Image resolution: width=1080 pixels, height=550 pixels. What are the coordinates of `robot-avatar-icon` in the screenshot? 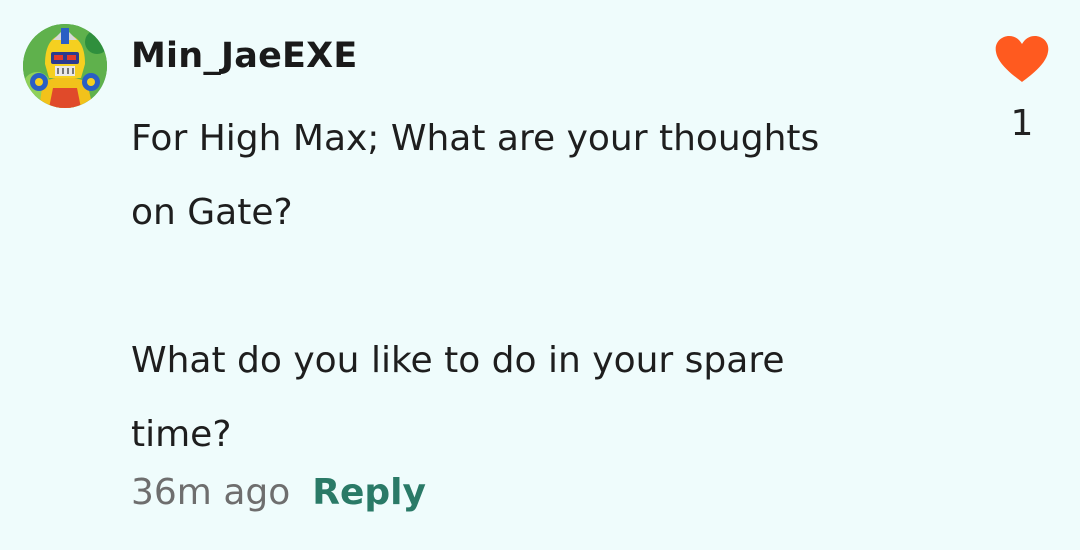 It's located at (65, 66).